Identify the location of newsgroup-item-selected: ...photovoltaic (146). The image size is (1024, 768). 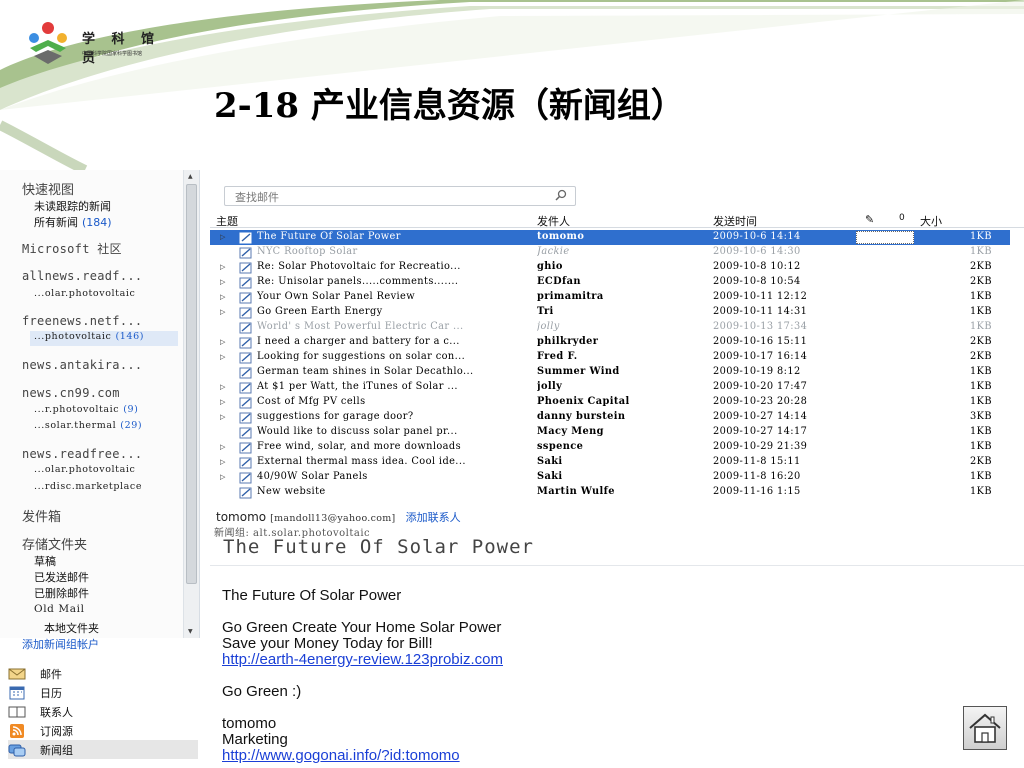
(104, 338).